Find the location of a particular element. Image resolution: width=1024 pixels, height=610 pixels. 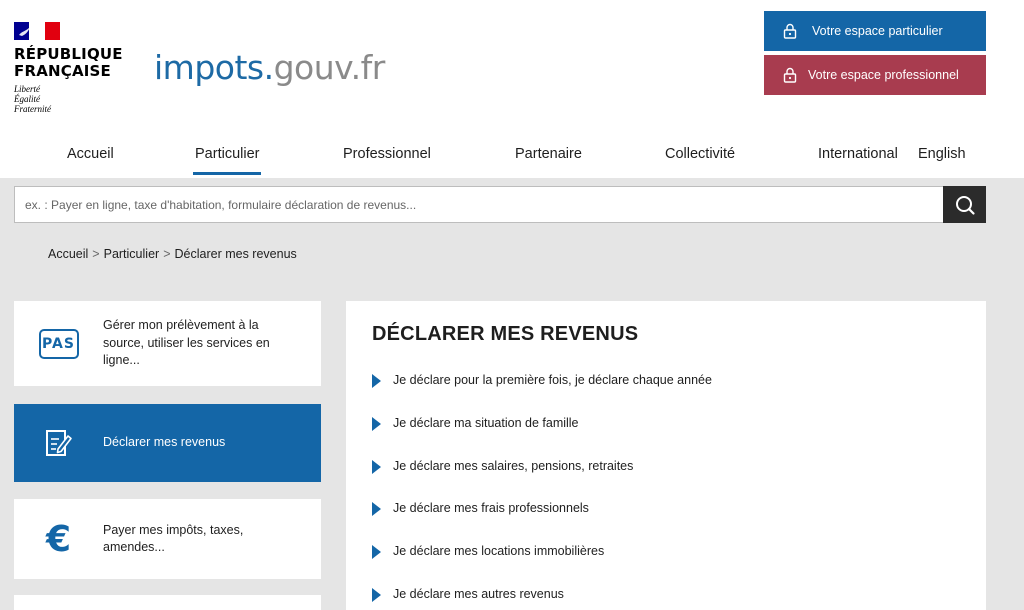

euro-icon: € is located at coordinates (58, 539).